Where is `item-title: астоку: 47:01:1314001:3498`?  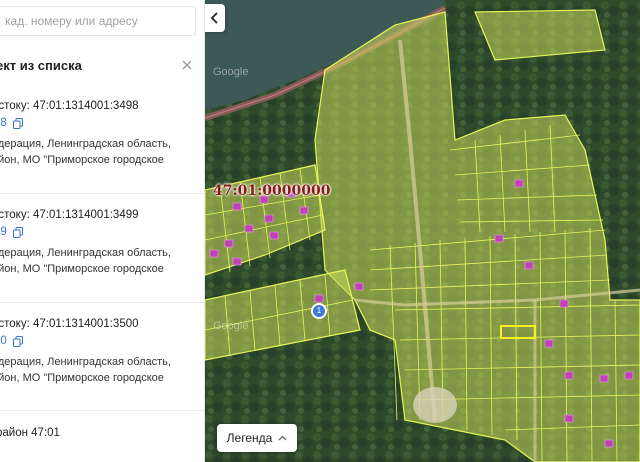 item-title: астоку: 47:01:1314001:3498 is located at coordinates (69, 106).